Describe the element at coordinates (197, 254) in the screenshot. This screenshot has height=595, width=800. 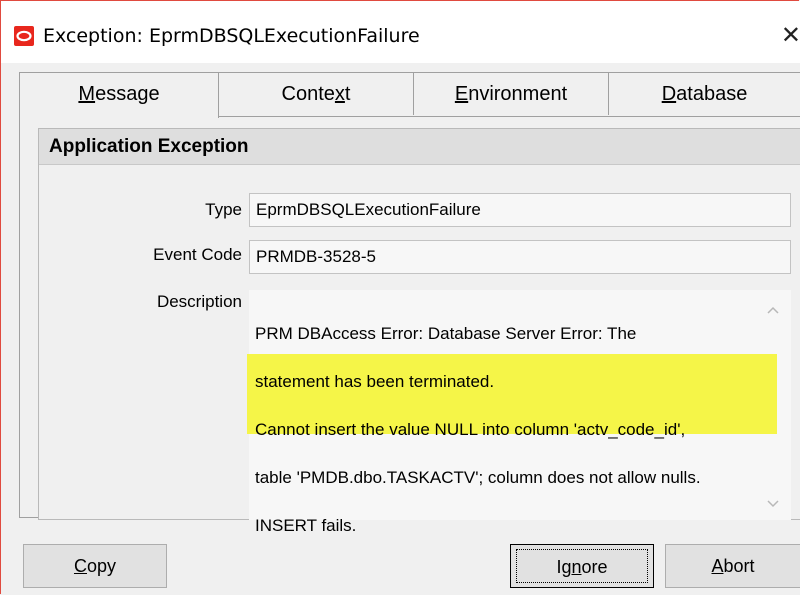
I see `event-code-label: Event Code` at that location.